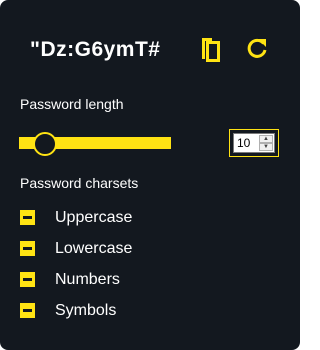  I want to click on generated-password: "Dz:G6ymT#, so click(95, 49).